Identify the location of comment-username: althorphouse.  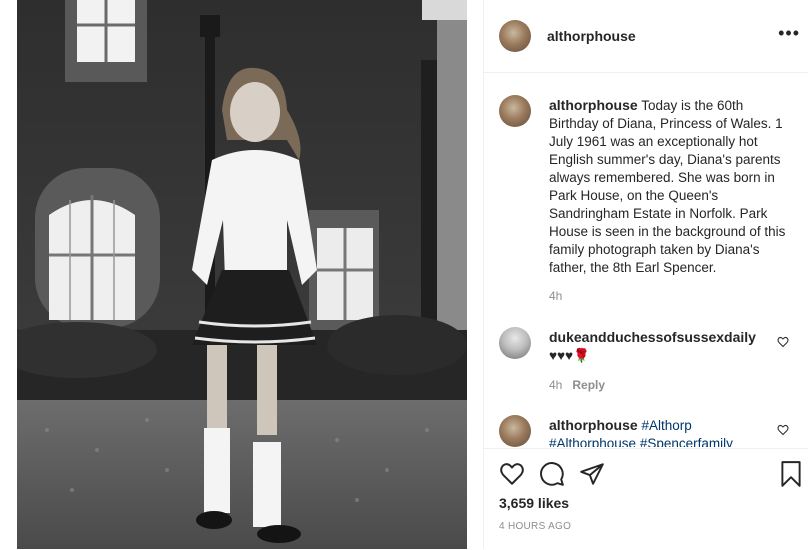
(593, 425).